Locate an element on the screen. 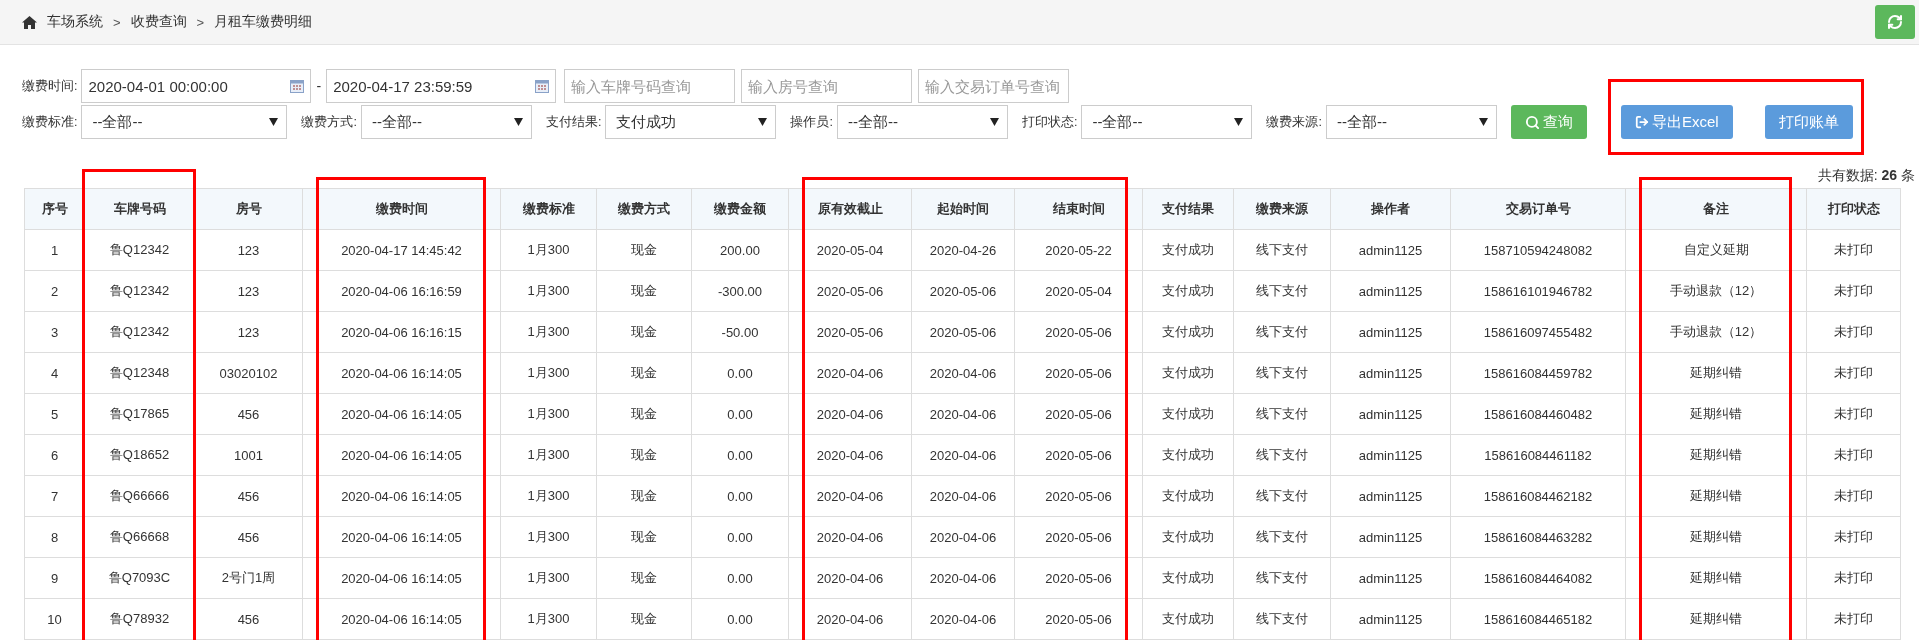 Image resolution: width=1919 pixels, height=643 pixels. table-cell: 2020-04-06 16:14:05 is located at coordinates (401, 619).